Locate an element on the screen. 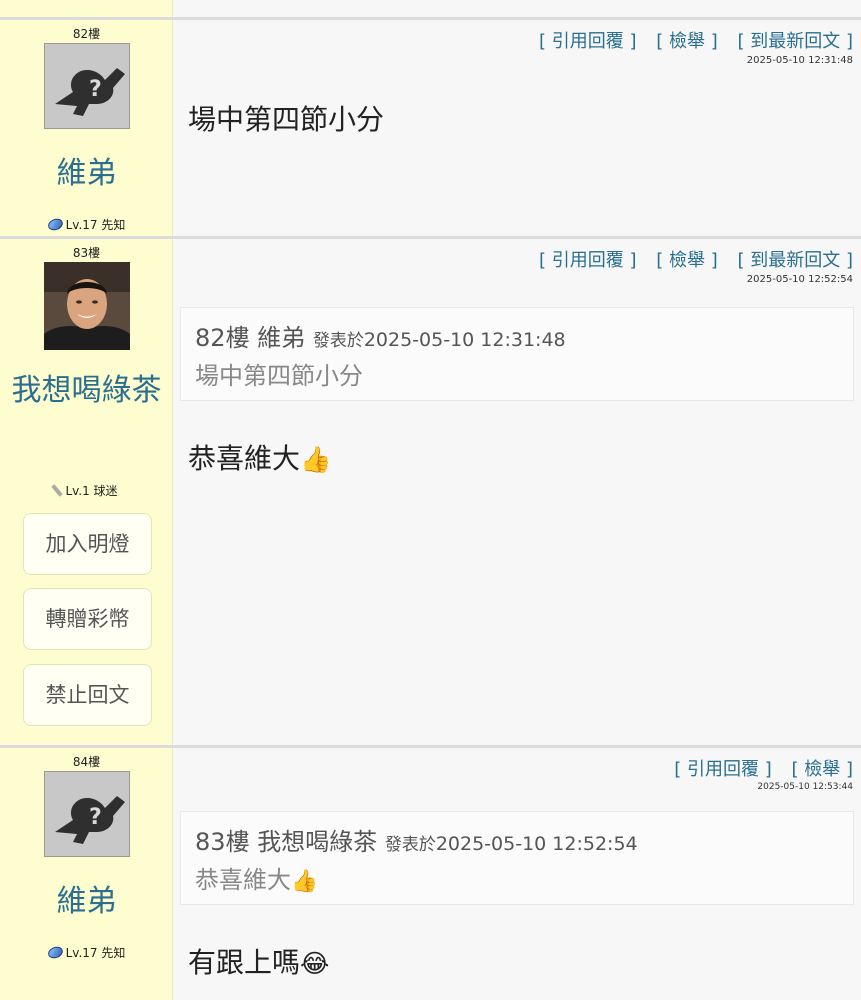  quoted-post: 82樓 維弟 發表於2025-05-10 12:31:48 場中第四節小分 is located at coordinates (517, 354).